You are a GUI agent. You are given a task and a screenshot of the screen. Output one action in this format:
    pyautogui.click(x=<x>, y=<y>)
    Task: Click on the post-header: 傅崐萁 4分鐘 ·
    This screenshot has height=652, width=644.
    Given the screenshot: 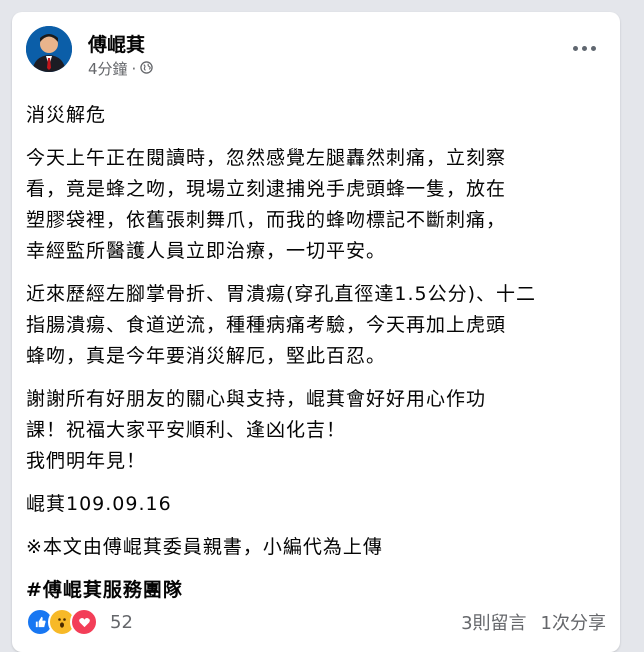 What is the action you would take?
    pyautogui.click(x=316, y=56)
    